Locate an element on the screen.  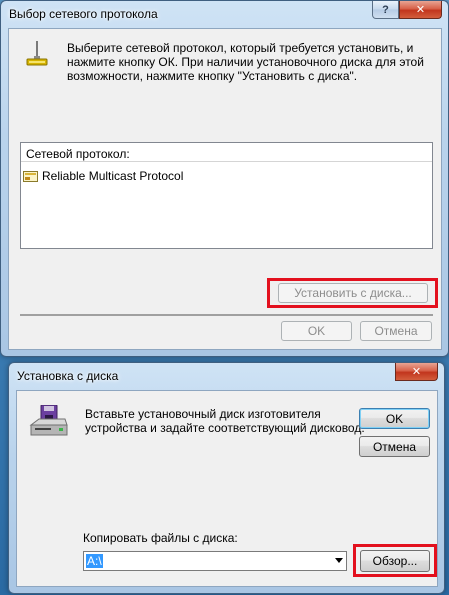
floppy-drive-icon is located at coordinates (48, 420).